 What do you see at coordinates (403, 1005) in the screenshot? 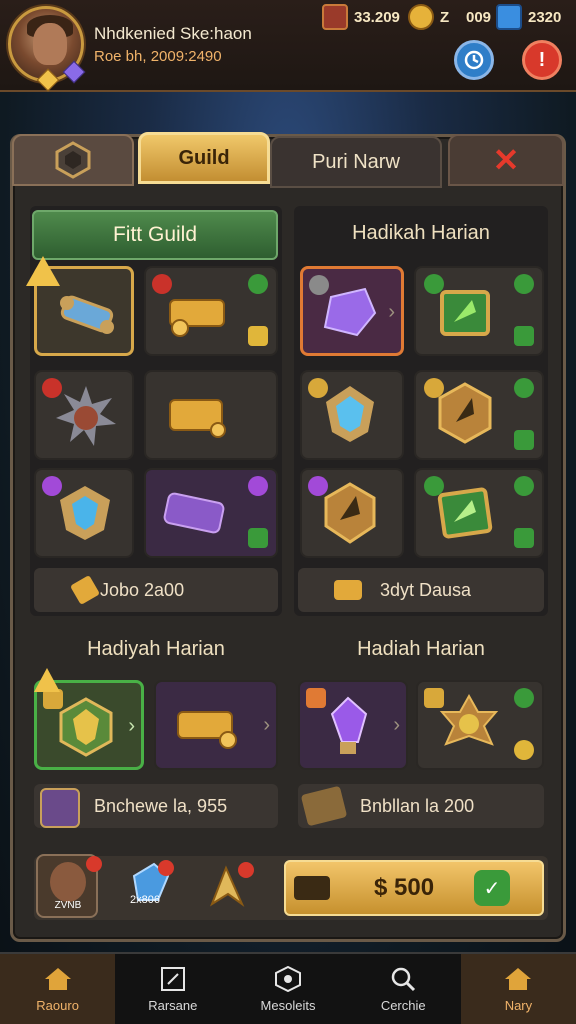
I see `nav-cerchie-label: Cerchie` at bounding box center [403, 1005].